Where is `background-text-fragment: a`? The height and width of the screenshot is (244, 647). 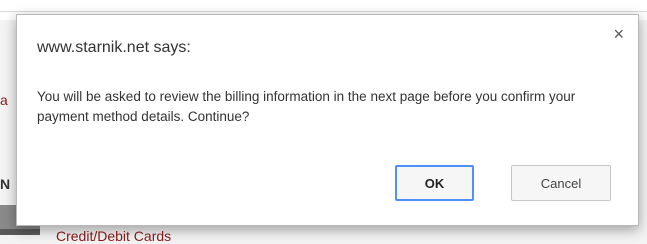
background-text-fragment: a is located at coordinates (4, 100).